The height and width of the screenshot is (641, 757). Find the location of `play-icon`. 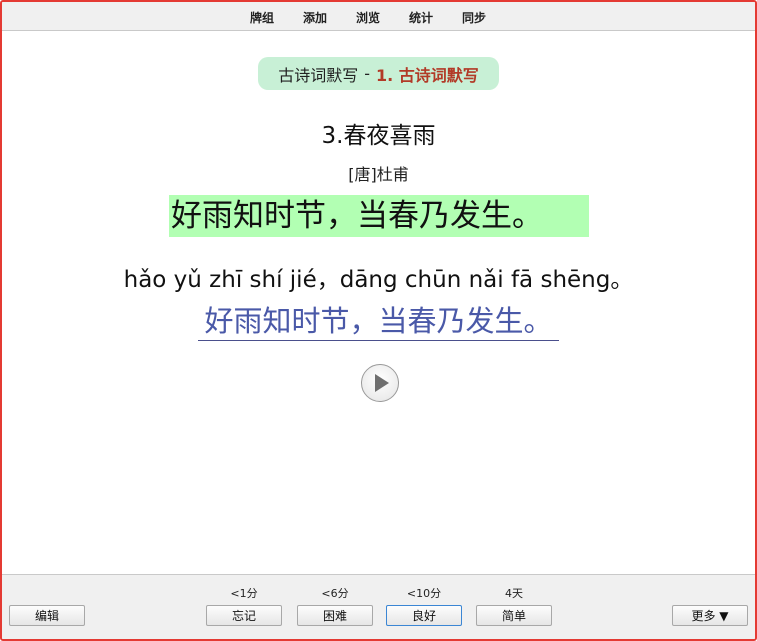

play-icon is located at coordinates (382, 383).